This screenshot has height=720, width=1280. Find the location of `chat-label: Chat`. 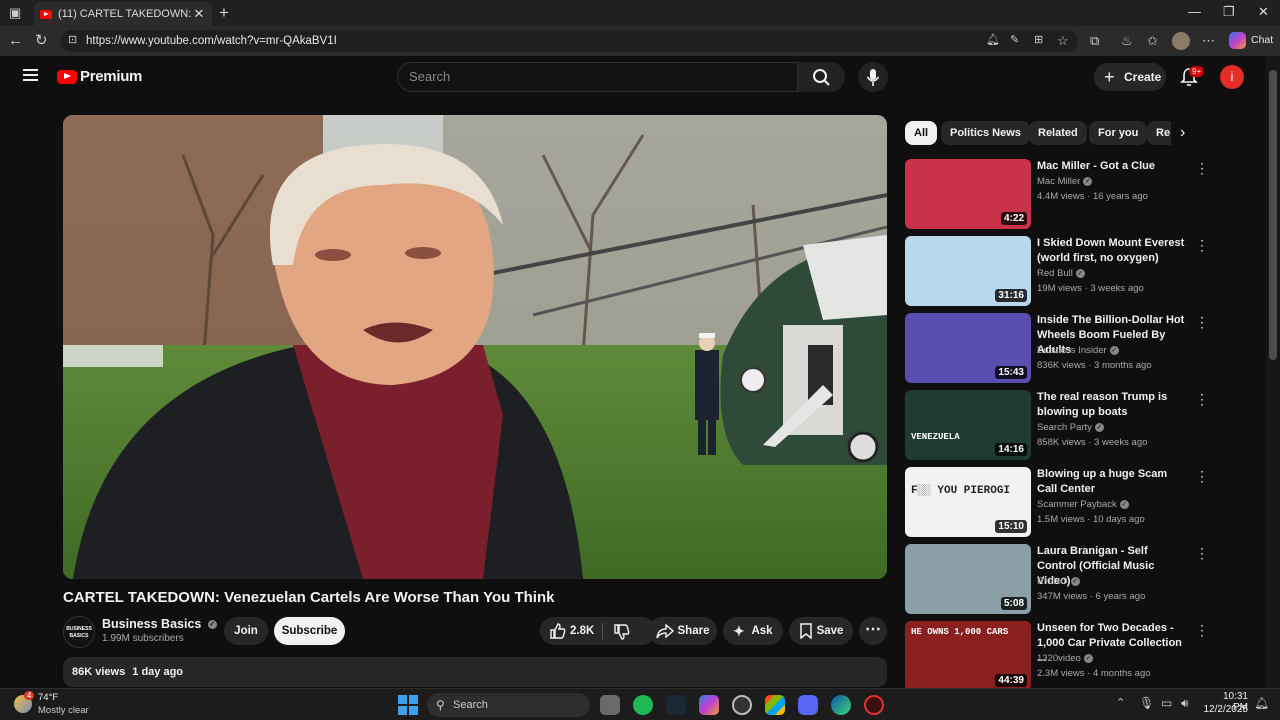

chat-label: Chat is located at coordinates (1262, 40).